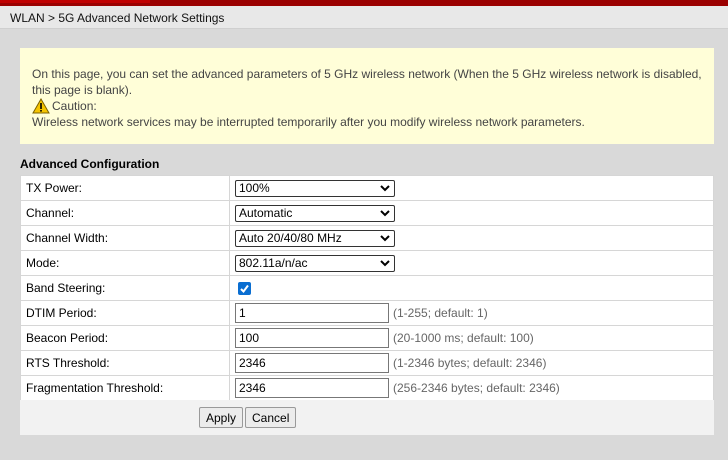  What do you see at coordinates (312, 363) in the screenshot?
I see `rts-input` at bounding box center [312, 363].